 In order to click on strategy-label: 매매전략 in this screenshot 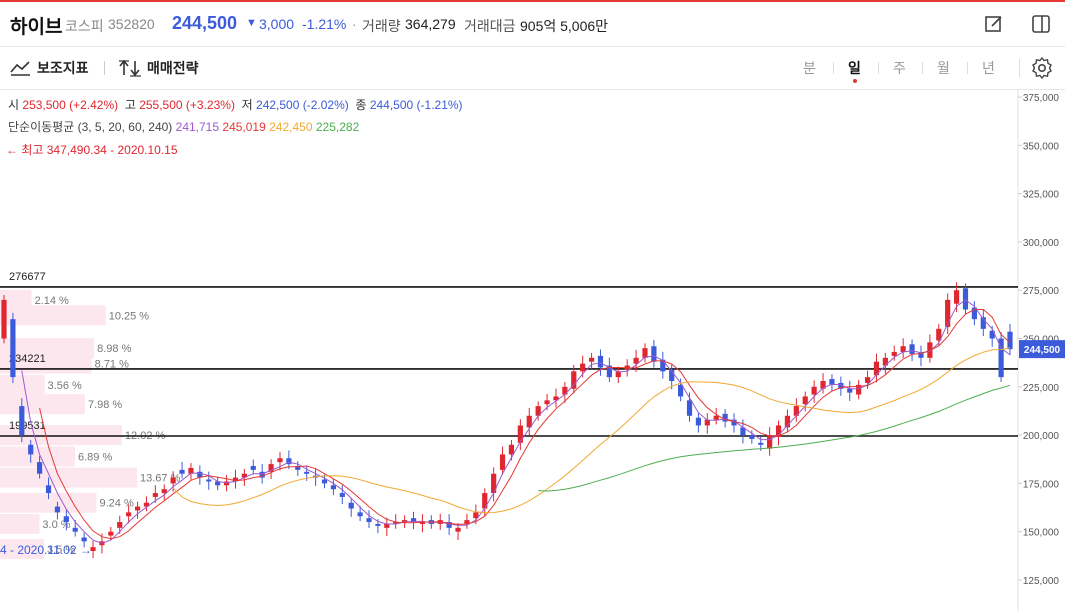, I will do `click(173, 68)`.